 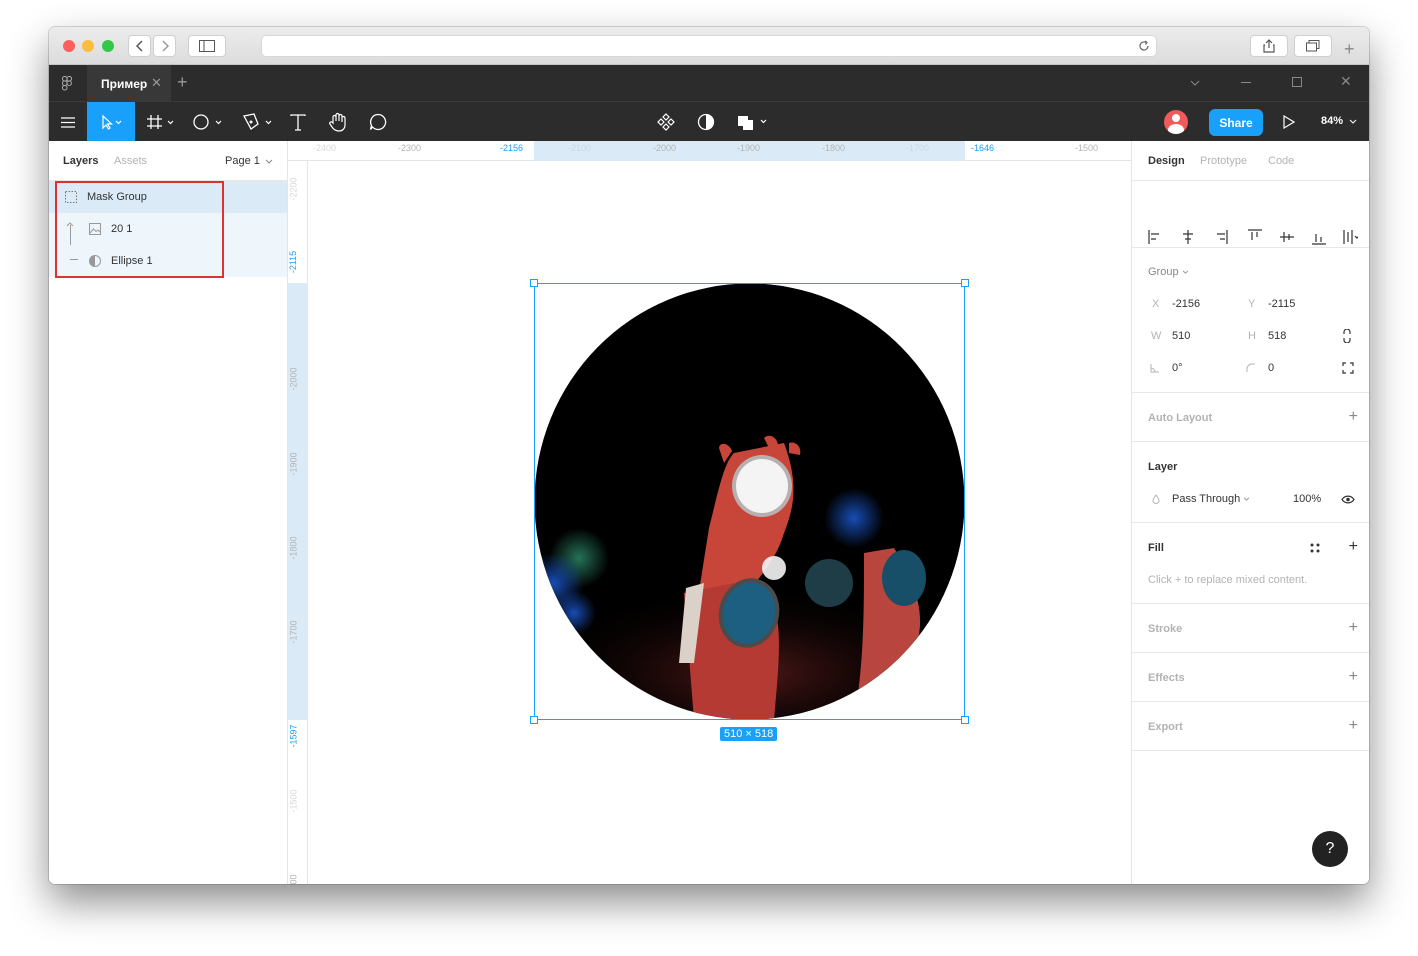 What do you see at coordinates (1154, 368) in the screenshot?
I see `rotation-icon` at bounding box center [1154, 368].